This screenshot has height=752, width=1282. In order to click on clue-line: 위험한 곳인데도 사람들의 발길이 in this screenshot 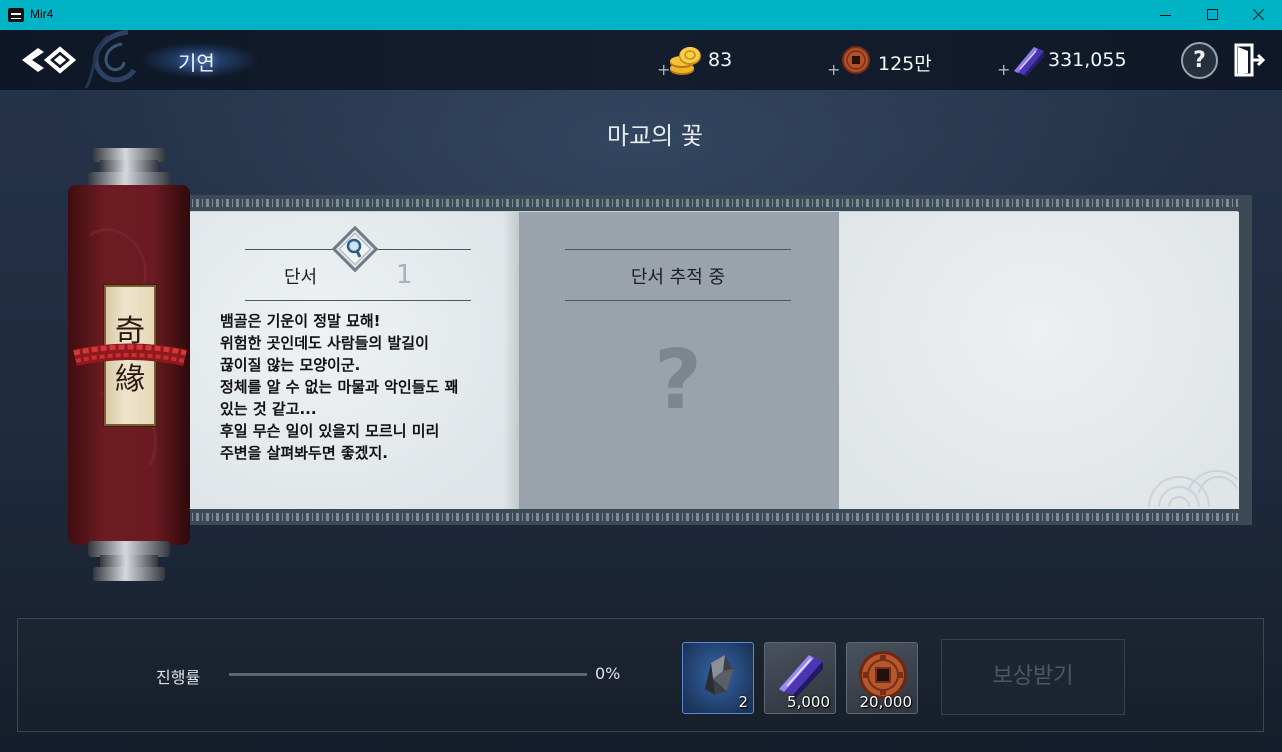, I will do `click(324, 343)`.